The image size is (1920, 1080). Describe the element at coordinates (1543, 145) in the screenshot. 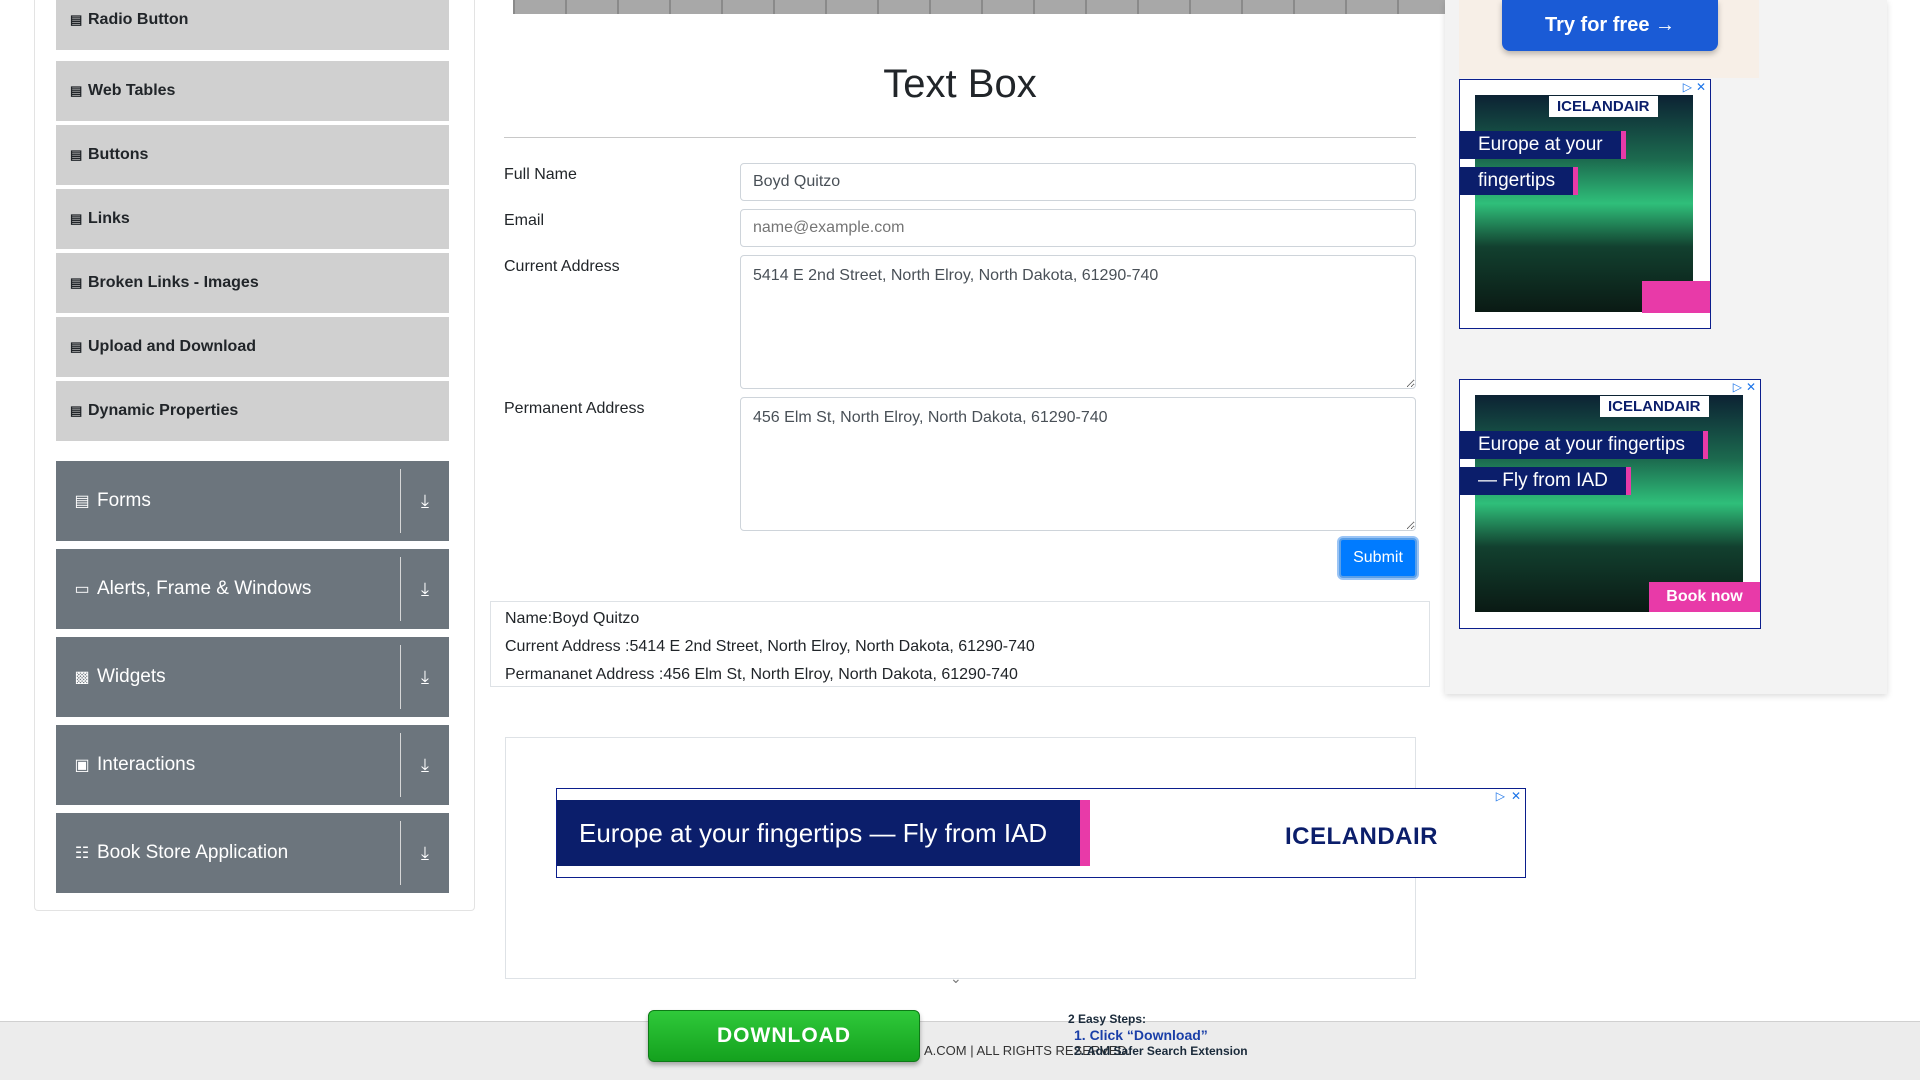

I see `ad-tagline-1: Europe at your` at that location.